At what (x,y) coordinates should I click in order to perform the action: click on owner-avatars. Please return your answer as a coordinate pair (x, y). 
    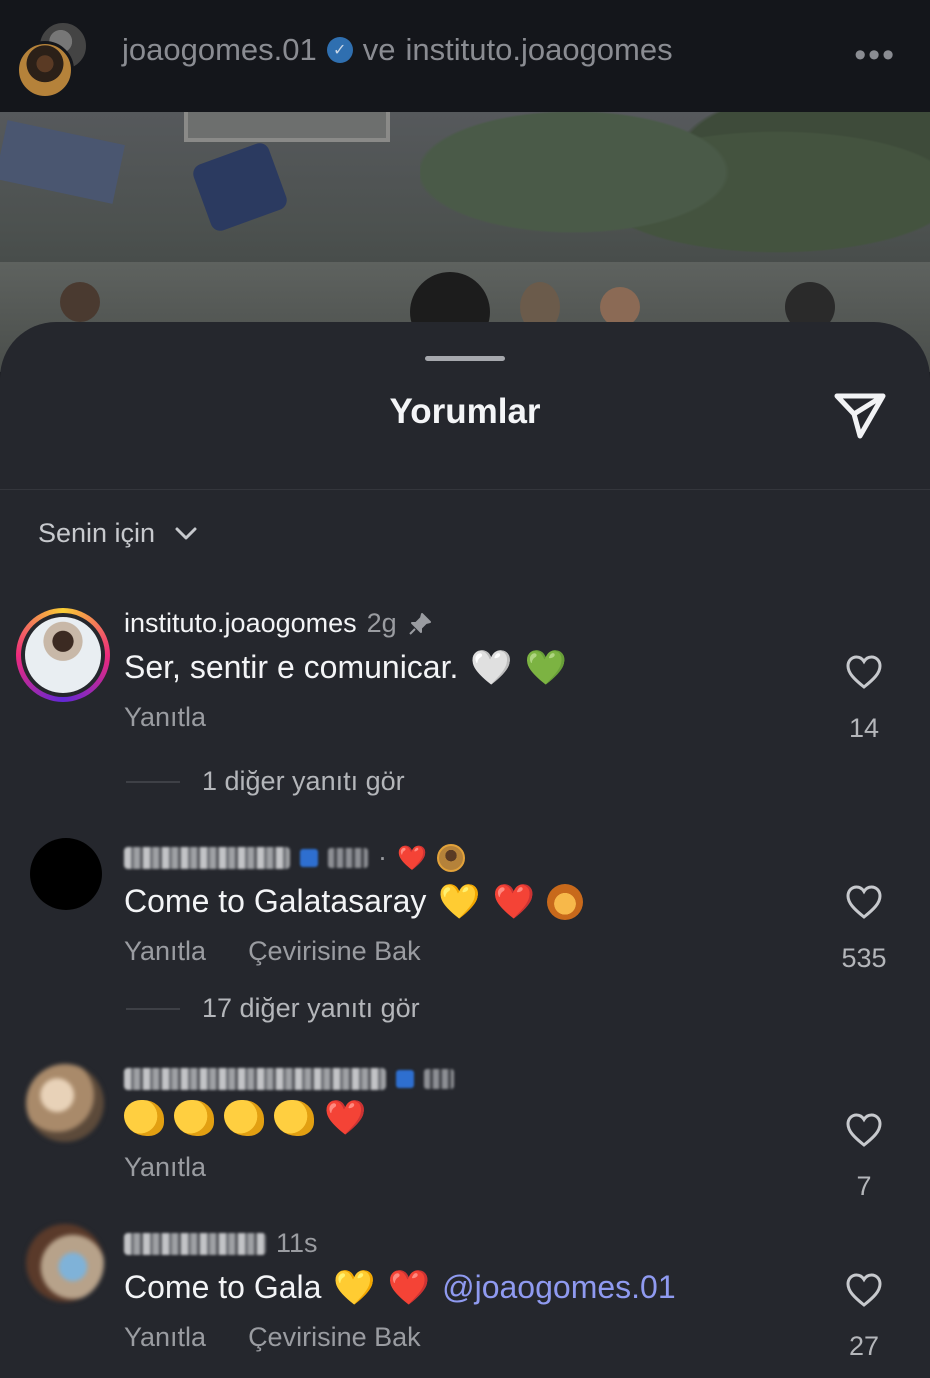
    Looking at the image, I should click on (56, 56).